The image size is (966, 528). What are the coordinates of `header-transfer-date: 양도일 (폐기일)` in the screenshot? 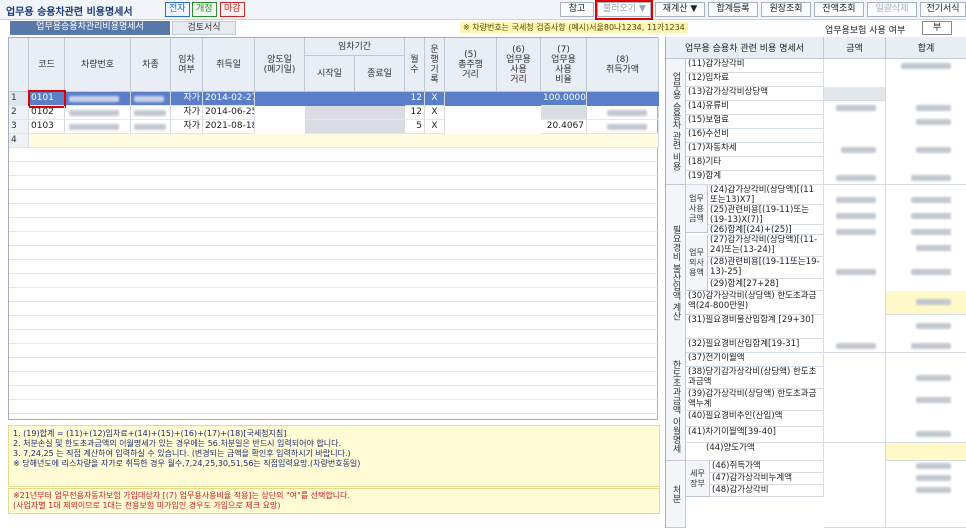 It's located at (280, 65).